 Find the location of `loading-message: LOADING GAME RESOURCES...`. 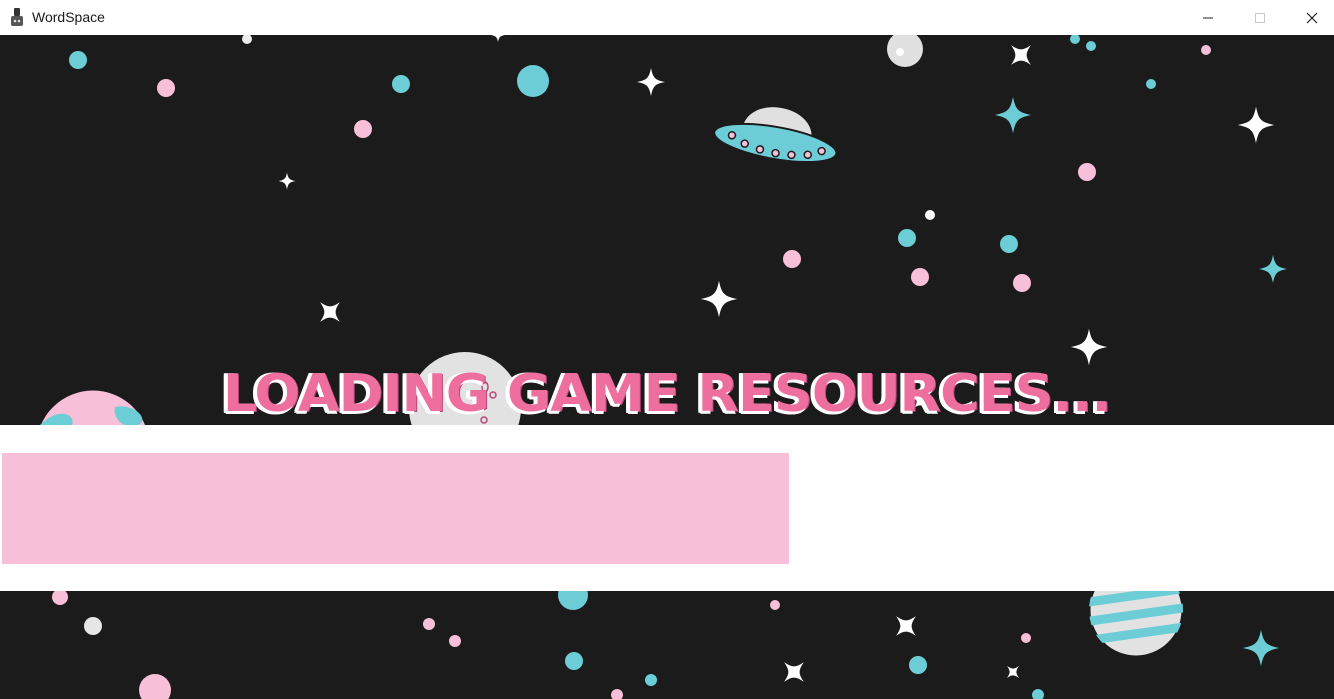

loading-message: LOADING GAME RESOURCES... is located at coordinates (667, 393).